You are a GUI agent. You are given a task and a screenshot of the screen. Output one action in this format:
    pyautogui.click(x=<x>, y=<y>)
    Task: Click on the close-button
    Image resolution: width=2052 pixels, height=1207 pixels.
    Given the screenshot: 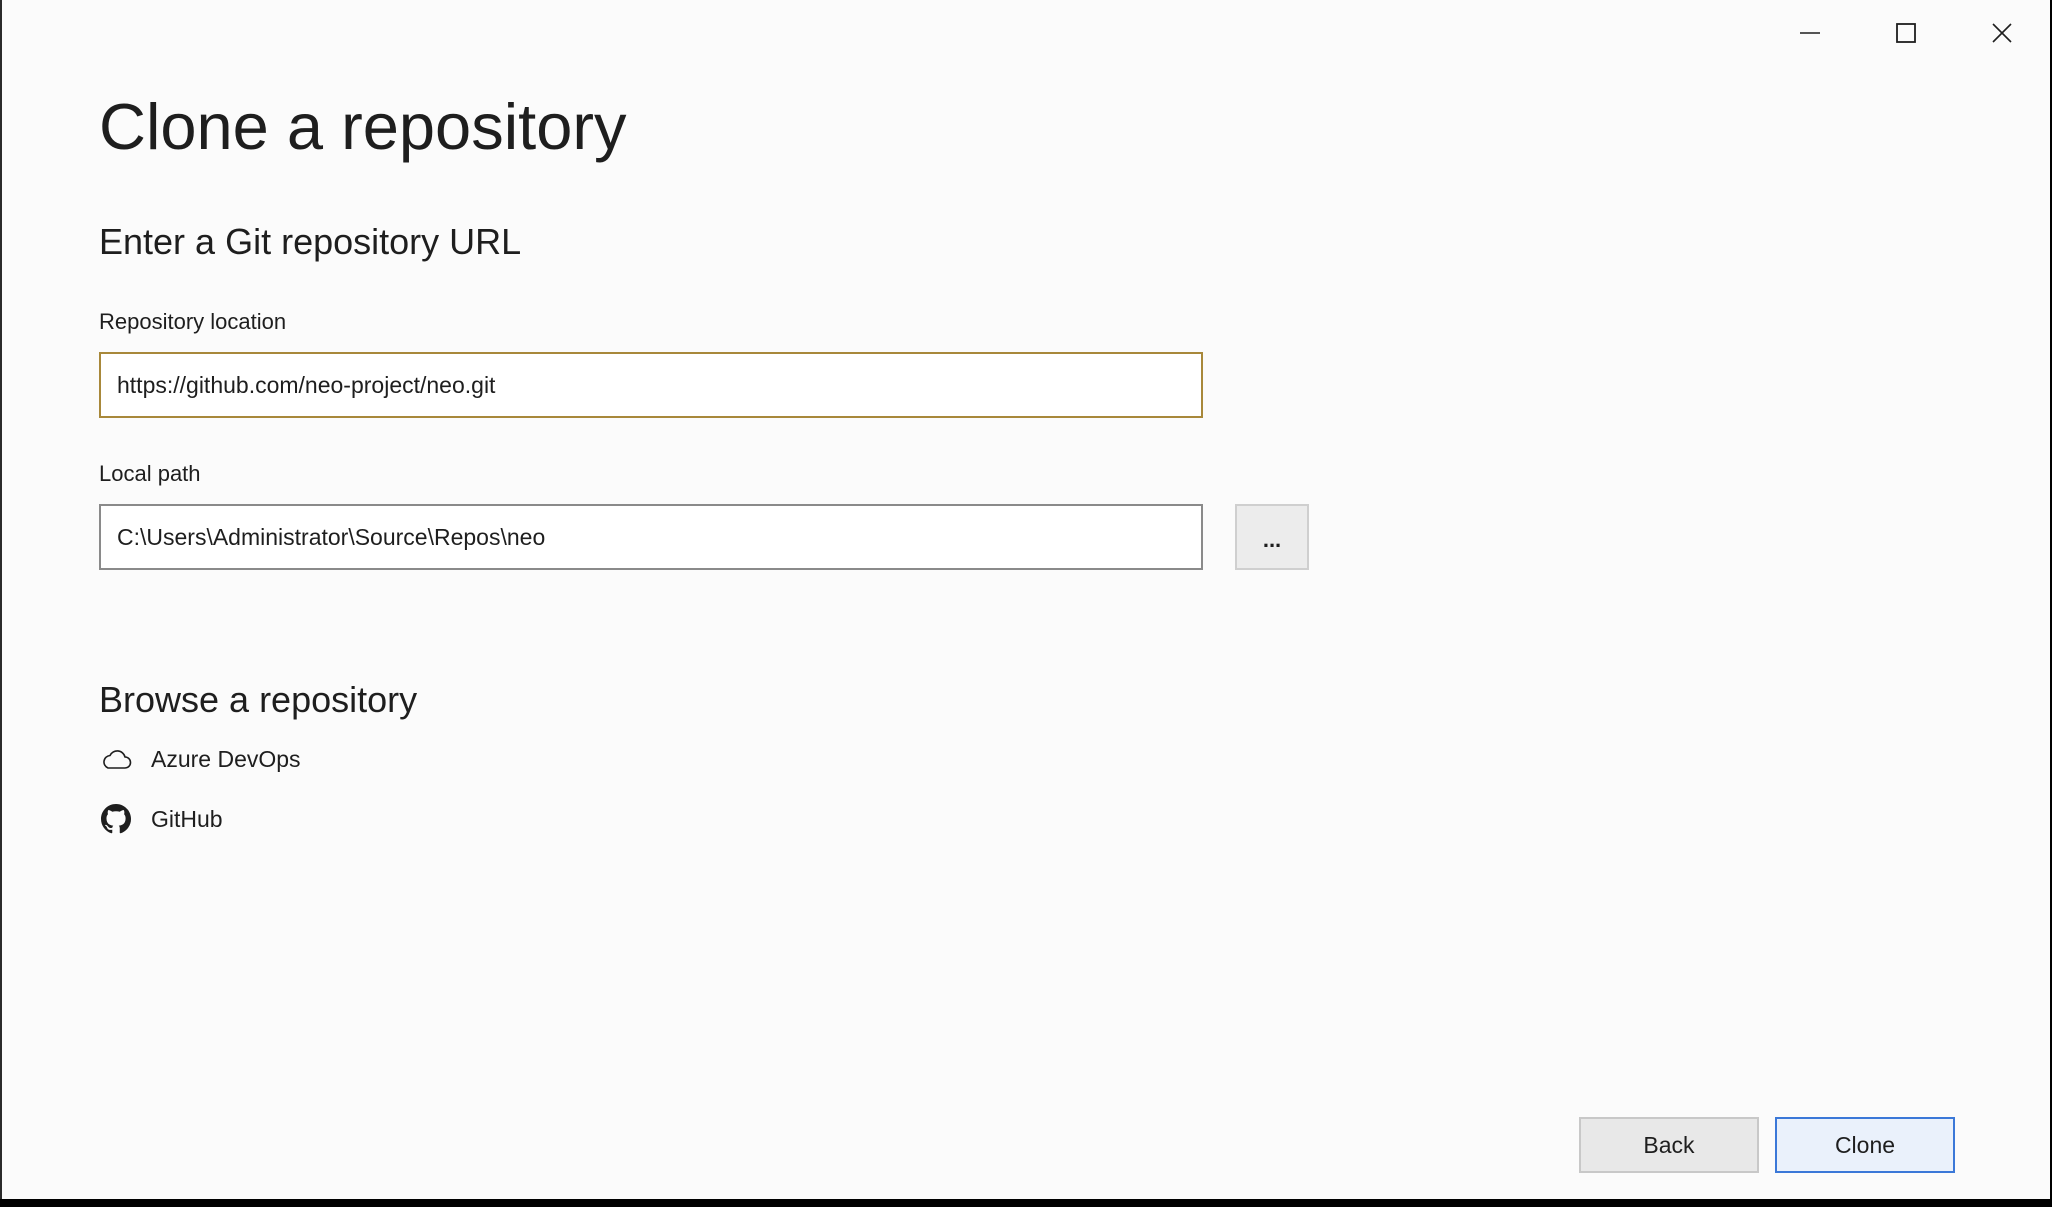 What is the action you would take?
    pyautogui.click(x=2002, y=33)
    